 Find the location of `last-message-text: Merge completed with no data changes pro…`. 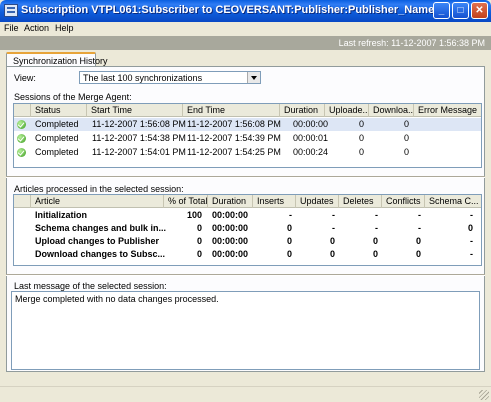

last-message-text: Merge completed with no data changes pro… is located at coordinates (117, 299).